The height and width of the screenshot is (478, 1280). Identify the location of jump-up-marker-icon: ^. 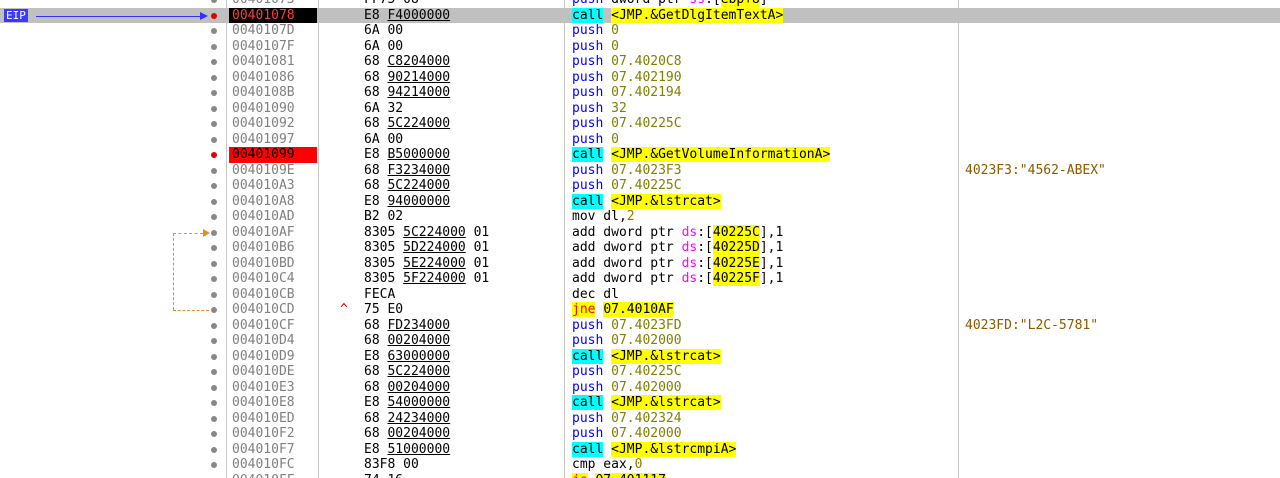
(344, 309).